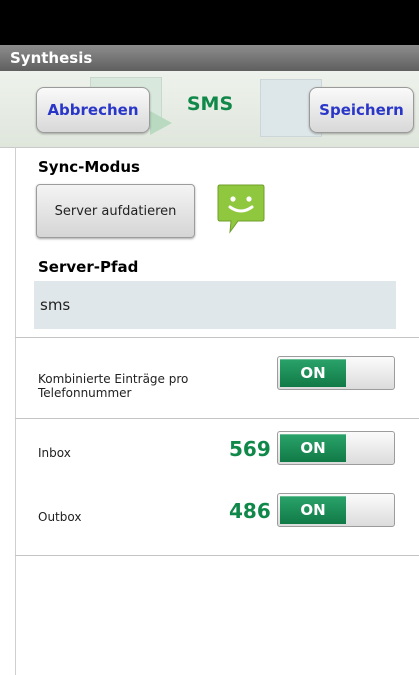  I want to click on sync-mode-label: Sync-Modus, so click(89, 167).